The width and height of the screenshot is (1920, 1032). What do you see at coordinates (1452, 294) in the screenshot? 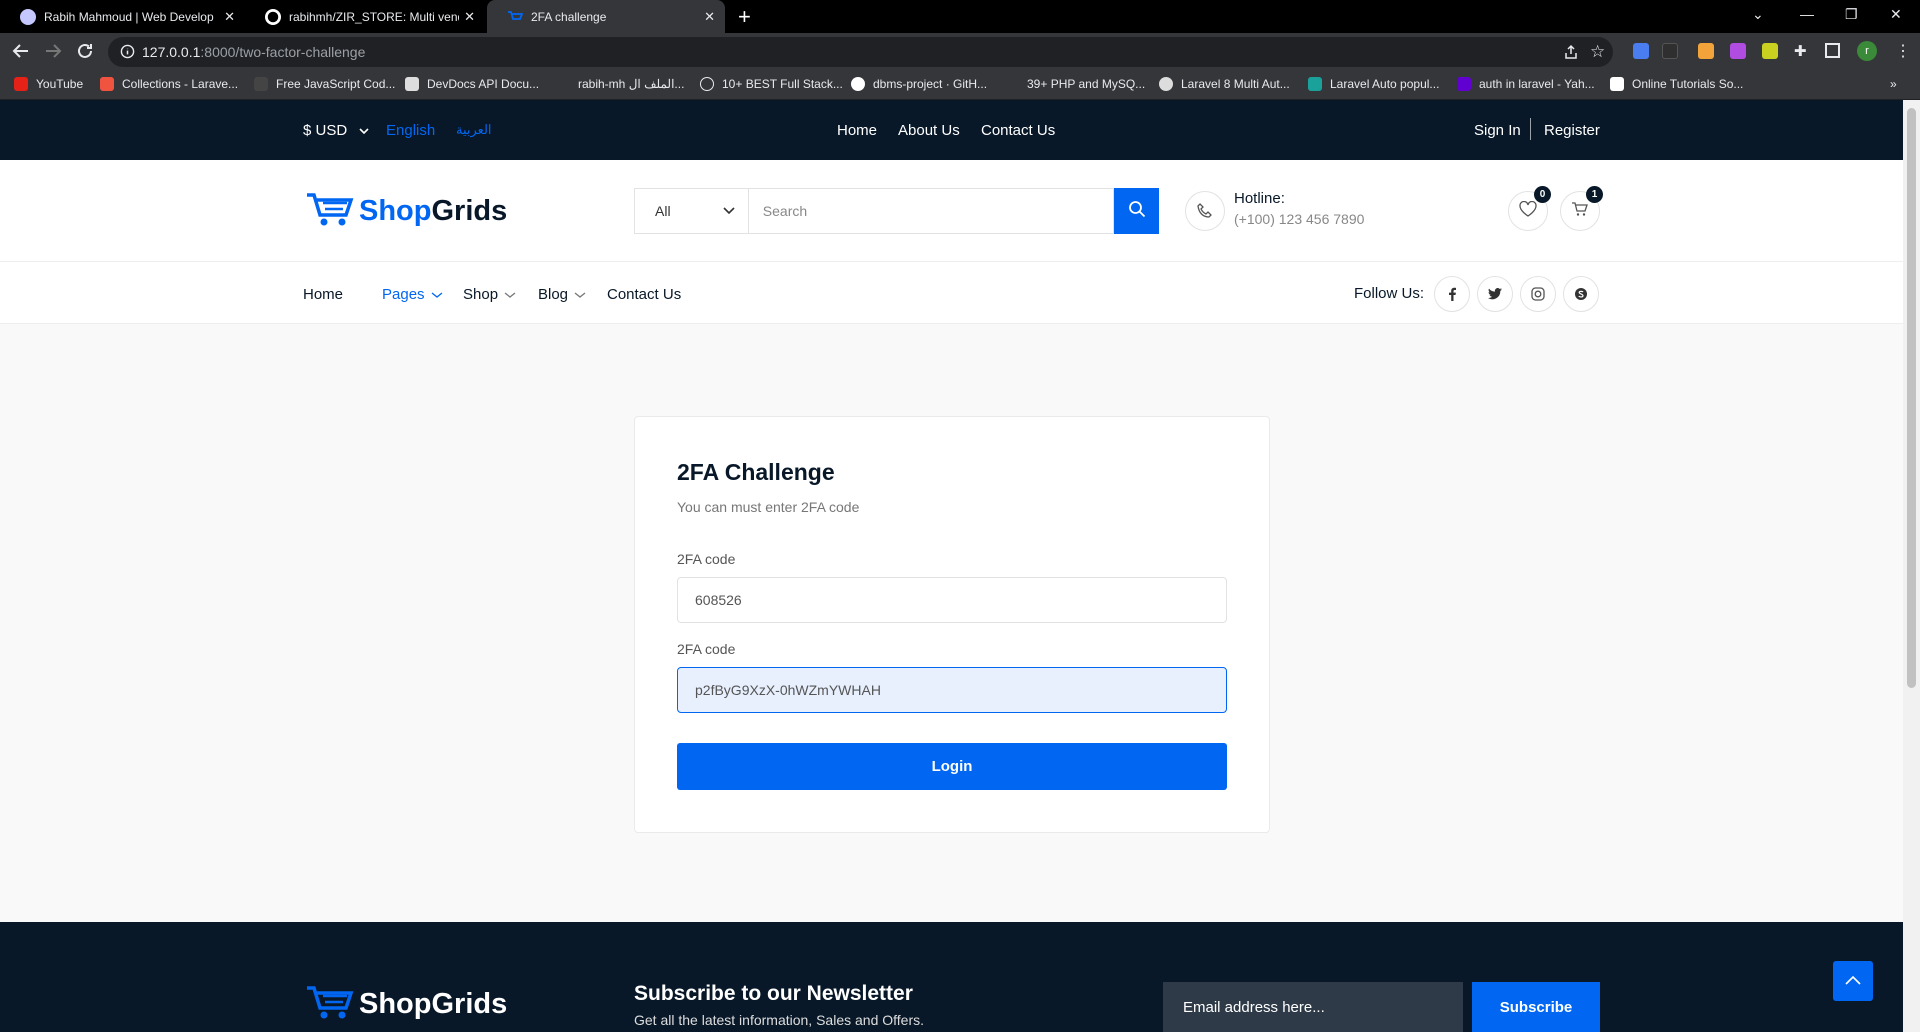
I see `facebook-icon` at bounding box center [1452, 294].